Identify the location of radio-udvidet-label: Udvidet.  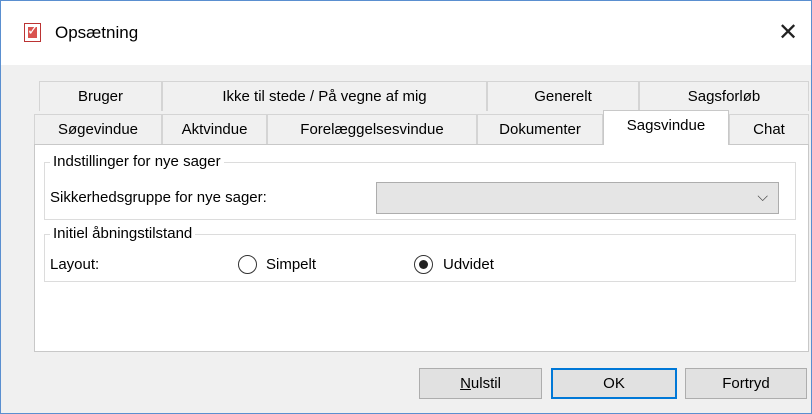
(468, 265).